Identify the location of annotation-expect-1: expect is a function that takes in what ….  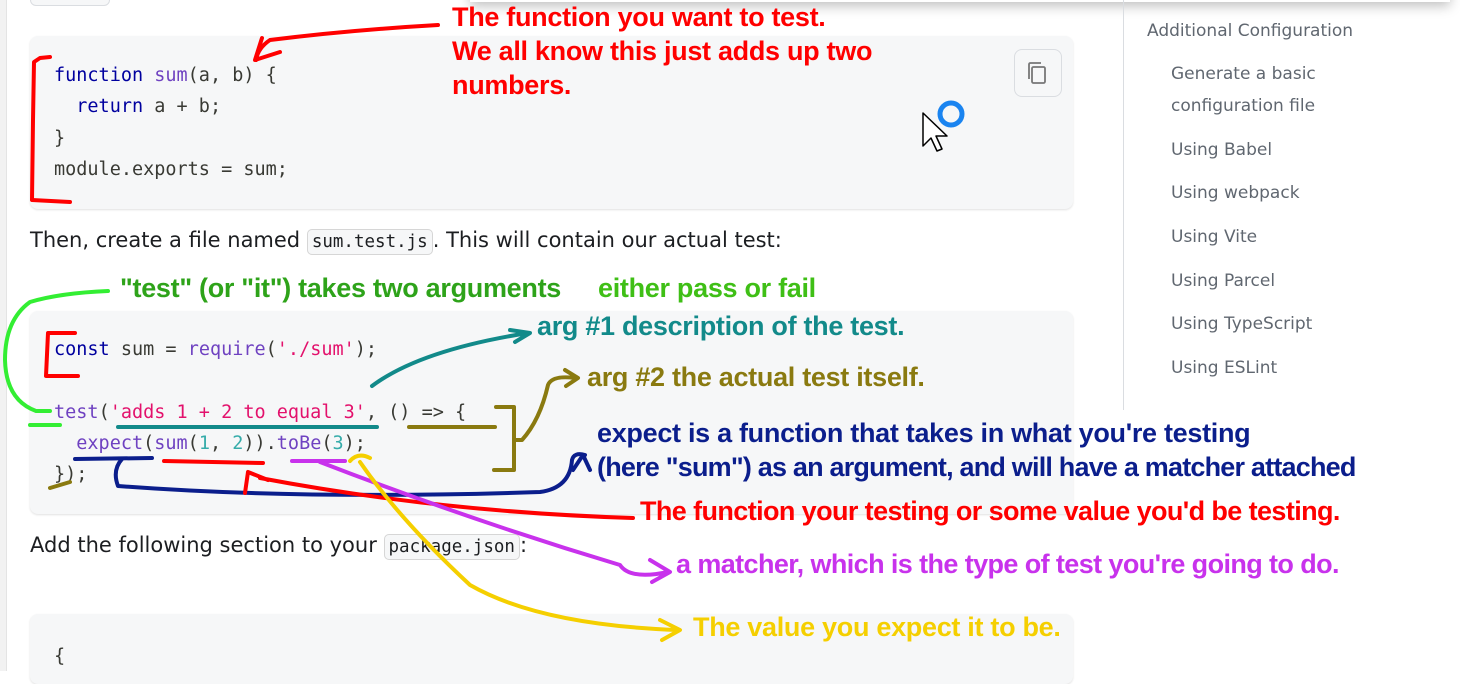
(924, 433).